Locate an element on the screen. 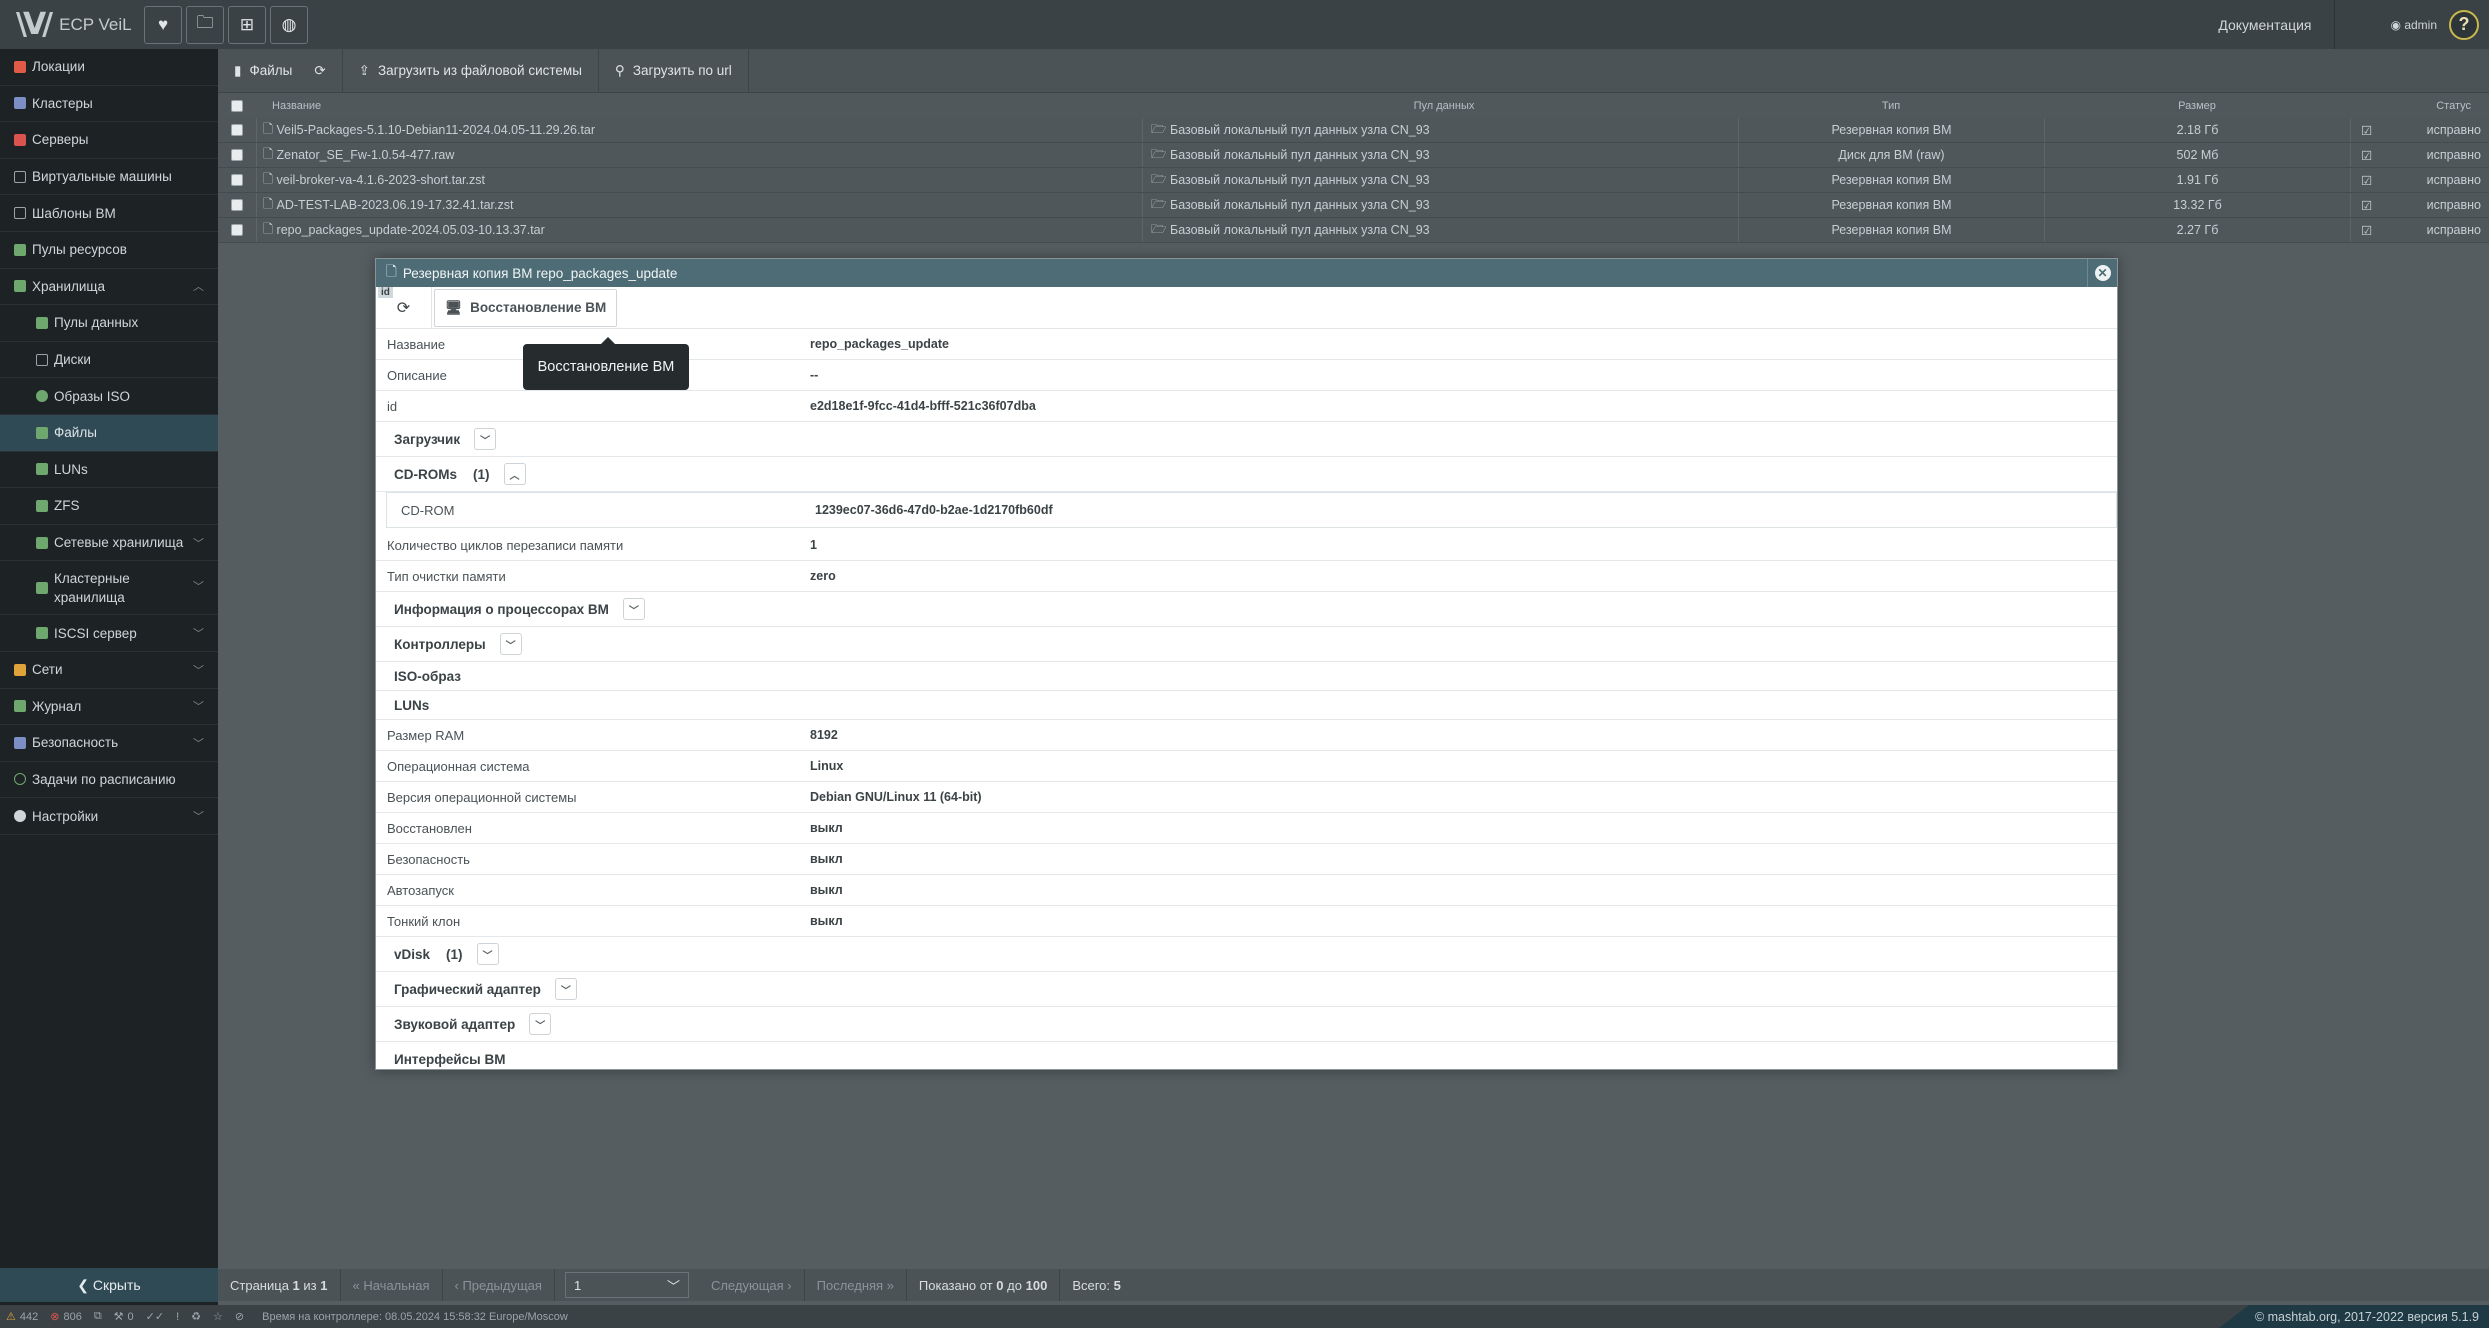 Image resolution: width=2489 pixels, height=1328 pixels. recycle-icon: ♻ is located at coordinates (196, 1316).